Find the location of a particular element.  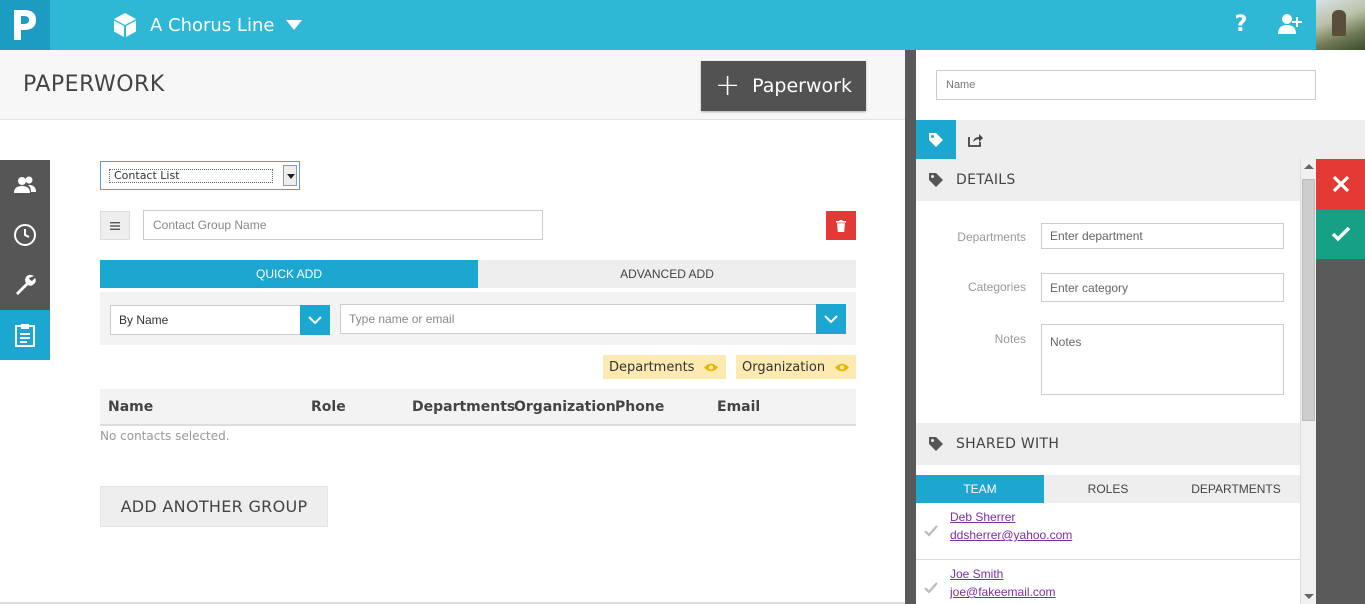

avatar is located at coordinates (1340, 25).